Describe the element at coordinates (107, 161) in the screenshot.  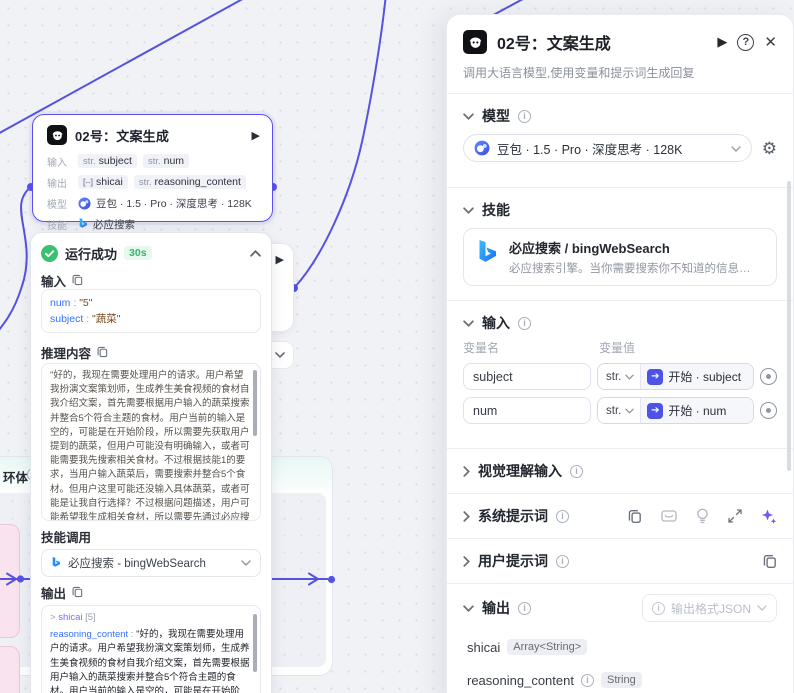
I see `io-badge: str. subject` at that location.